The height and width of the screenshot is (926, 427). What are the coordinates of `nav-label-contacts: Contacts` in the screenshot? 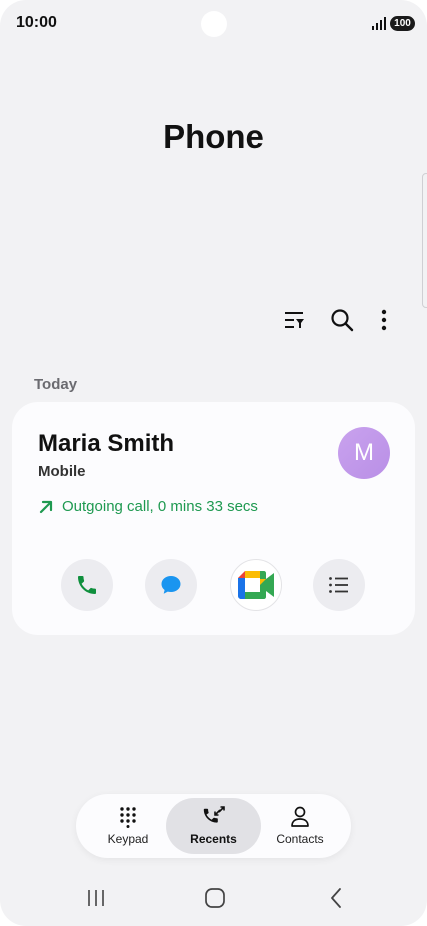 It's located at (300, 839).